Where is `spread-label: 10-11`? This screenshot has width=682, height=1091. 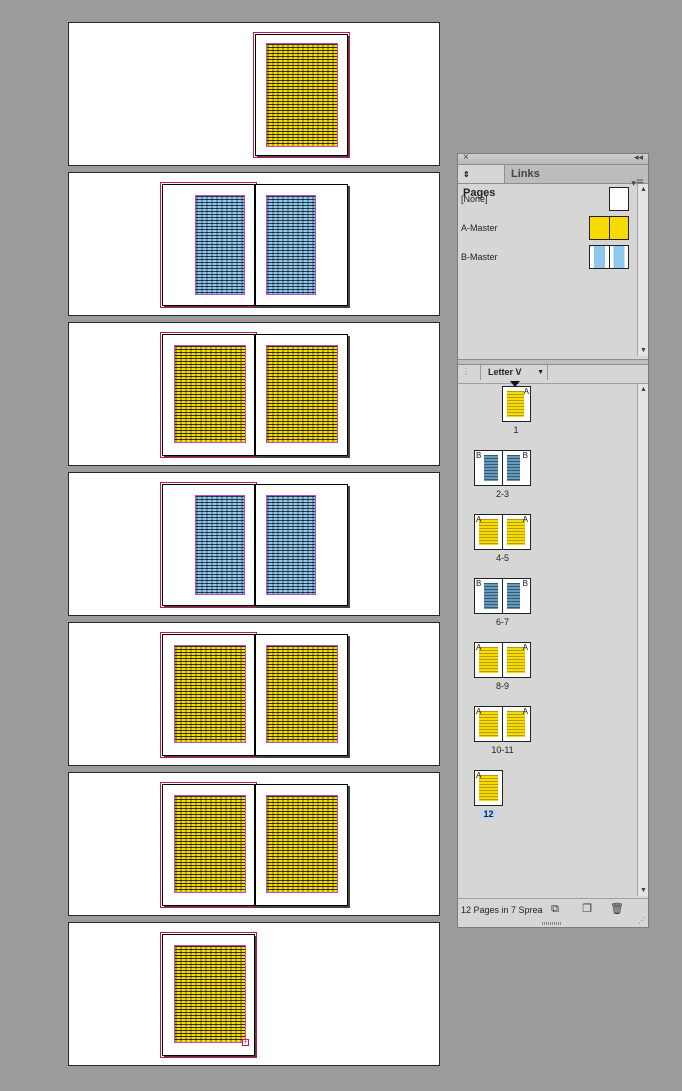
spread-label: 10-11 is located at coordinates (502, 750).